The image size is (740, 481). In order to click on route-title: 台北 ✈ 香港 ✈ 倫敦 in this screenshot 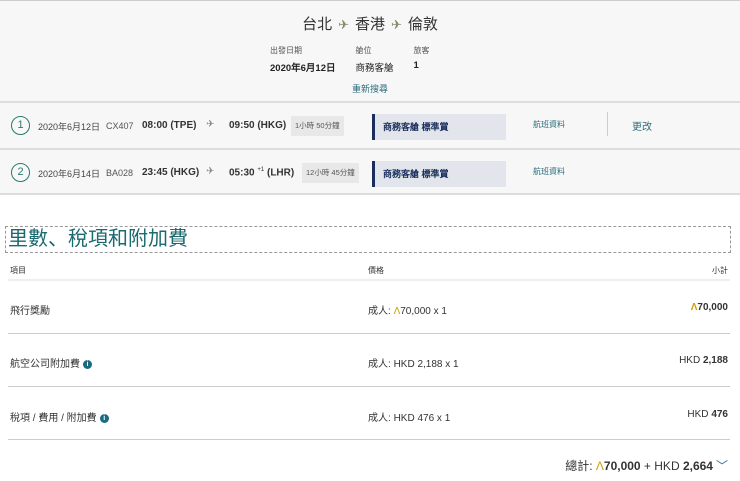, I will do `click(370, 23)`.